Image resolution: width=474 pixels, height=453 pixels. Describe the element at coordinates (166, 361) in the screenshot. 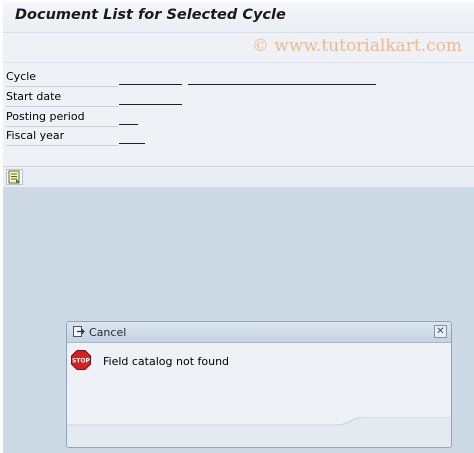

I see `dialog-message: Field catalog not found` at that location.